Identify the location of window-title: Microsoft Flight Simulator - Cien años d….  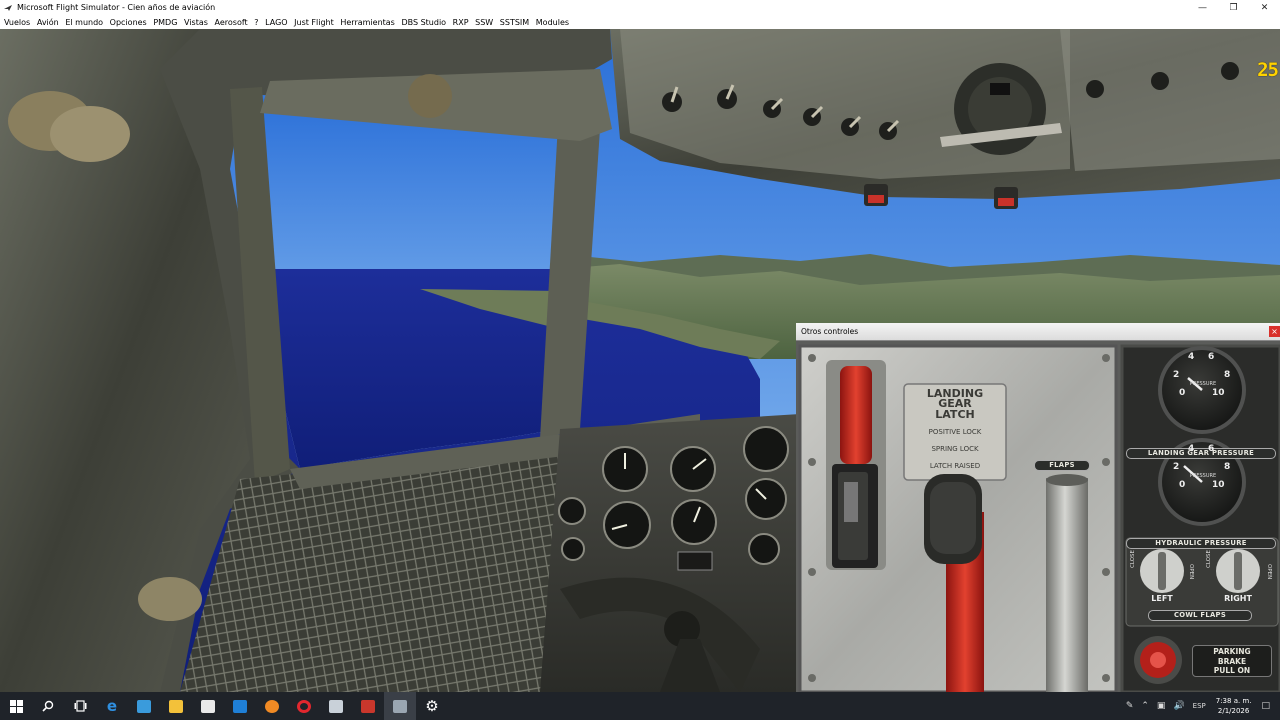
(116, 7).